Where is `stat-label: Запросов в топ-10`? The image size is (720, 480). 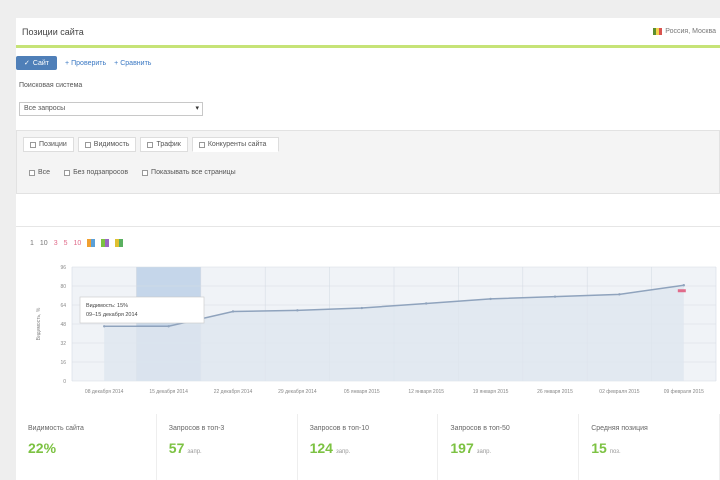 stat-label: Запросов в топ-10 is located at coordinates (339, 428).